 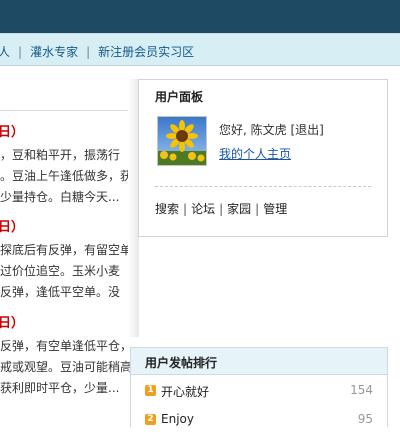 I want to click on ranking-post-count: 95, so click(x=365, y=419).